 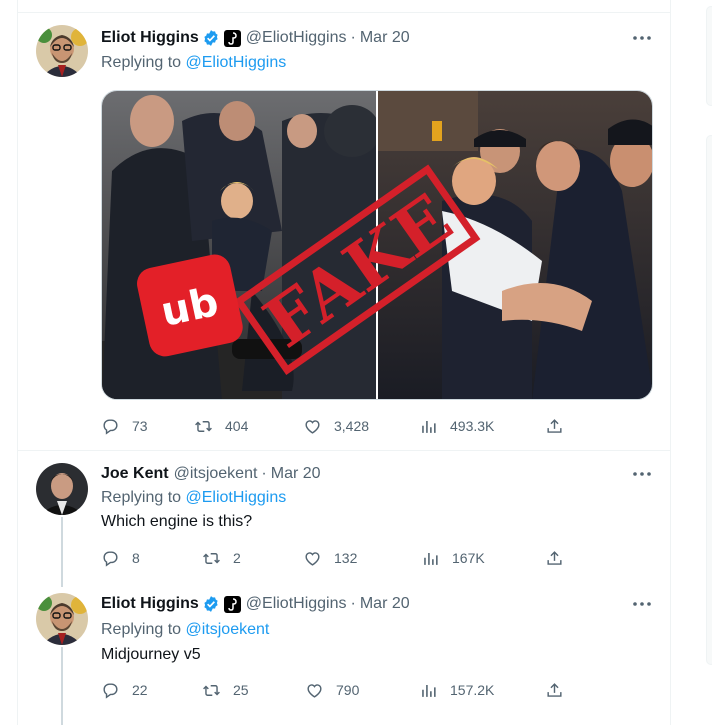 I want to click on tweet-text: Which engine is this?, so click(x=177, y=521).